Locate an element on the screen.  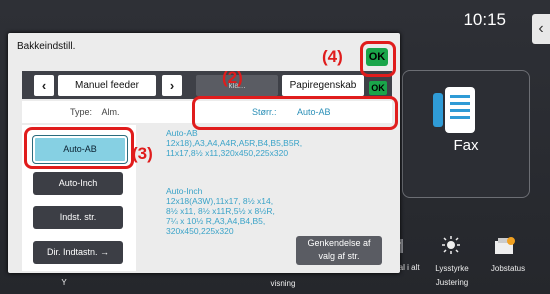
auto-inch-line: 7¼ x 10½ R,A3,A4,B4,B5, is located at coordinates (216, 221).